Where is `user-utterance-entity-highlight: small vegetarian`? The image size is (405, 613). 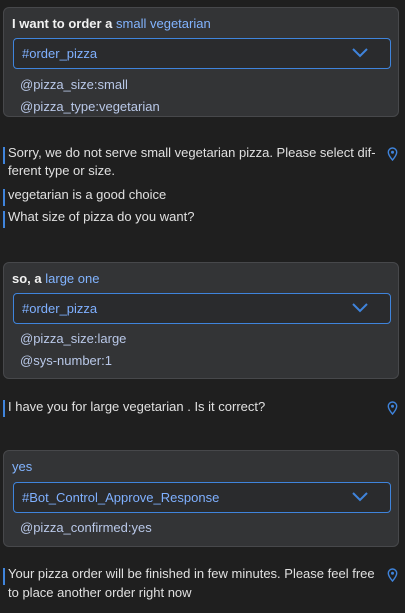 user-utterance-entity-highlight: small vegetarian is located at coordinates (163, 23).